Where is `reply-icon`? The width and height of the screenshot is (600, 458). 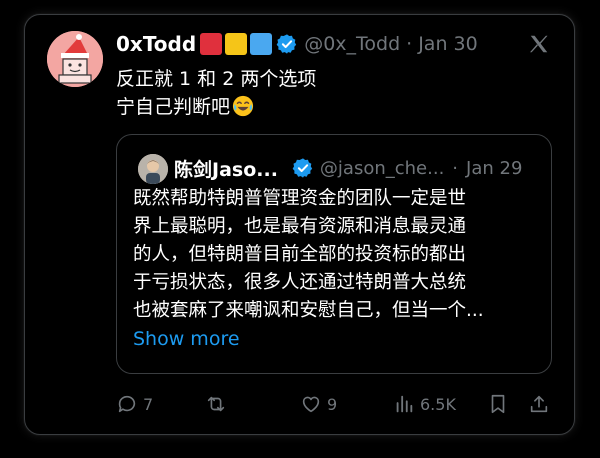 reply-icon is located at coordinates (127, 404).